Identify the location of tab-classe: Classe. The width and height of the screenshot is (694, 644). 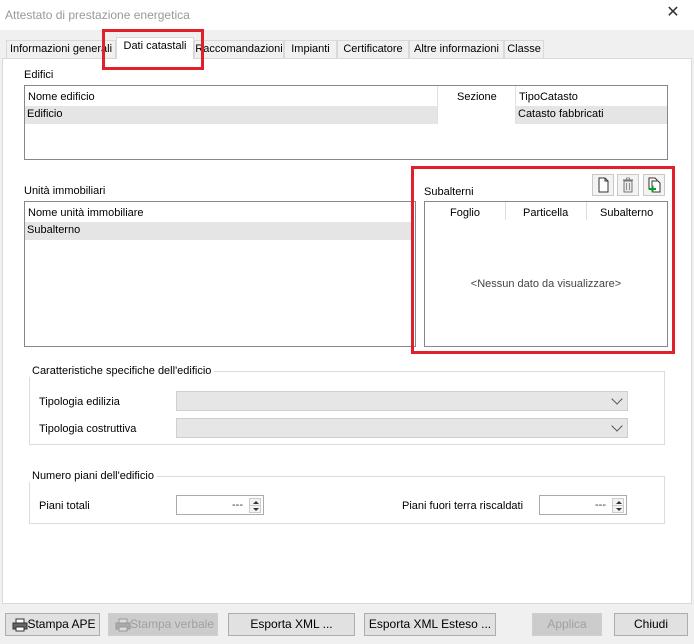
(524, 49).